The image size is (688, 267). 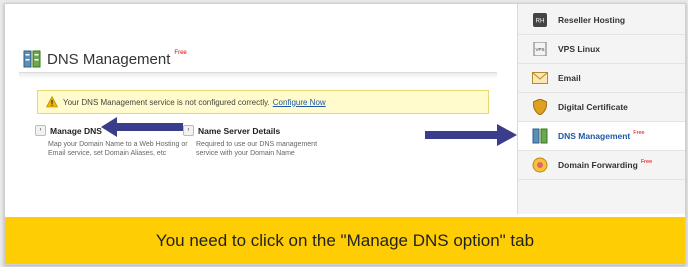 What do you see at coordinates (598, 165) in the screenshot?
I see `menu-item-label: Domain Forwarding` at bounding box center [598, 165].